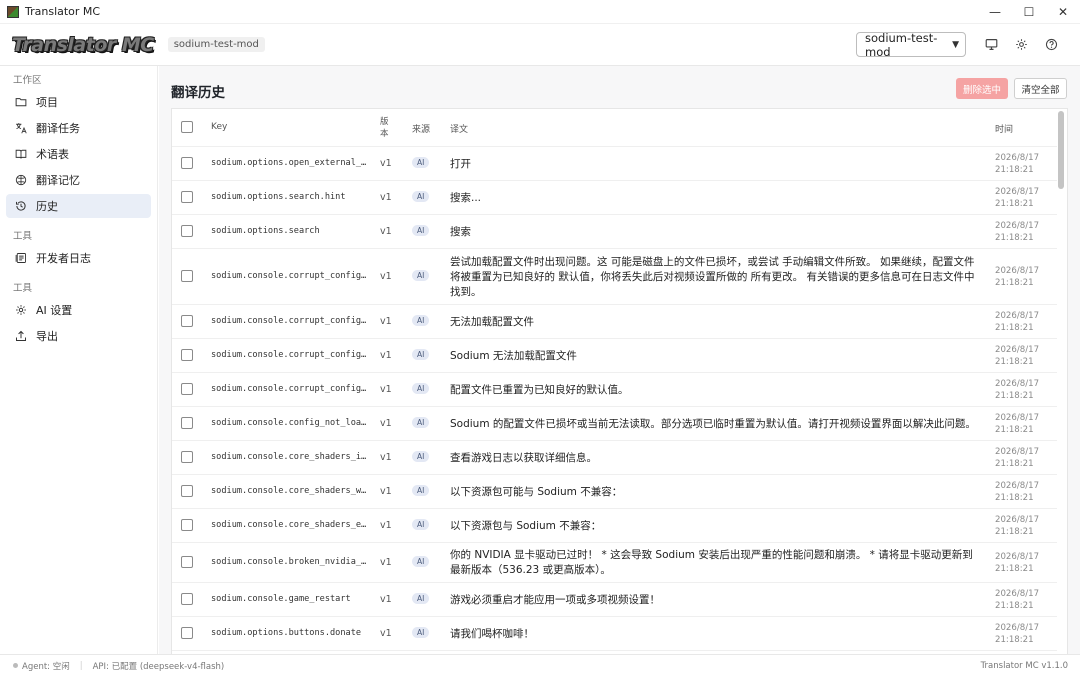  Describe the element at coordinates (63, 258) in the screenshot. I see `sidebar-item-label: 开发者日志` at that location.